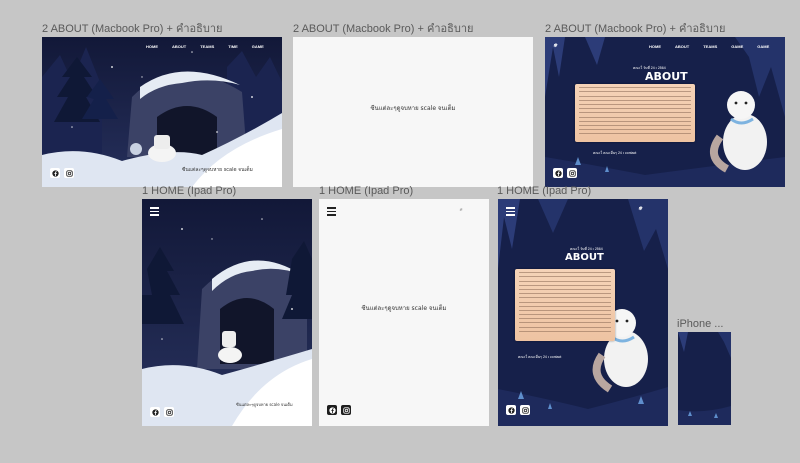 The height and width of the screenshot is (463, 800). I want to click on frame-about-macbook-blank: ซีนแต่ละๆดูจบหาย scale จนเต็ม, so click(413, 112).